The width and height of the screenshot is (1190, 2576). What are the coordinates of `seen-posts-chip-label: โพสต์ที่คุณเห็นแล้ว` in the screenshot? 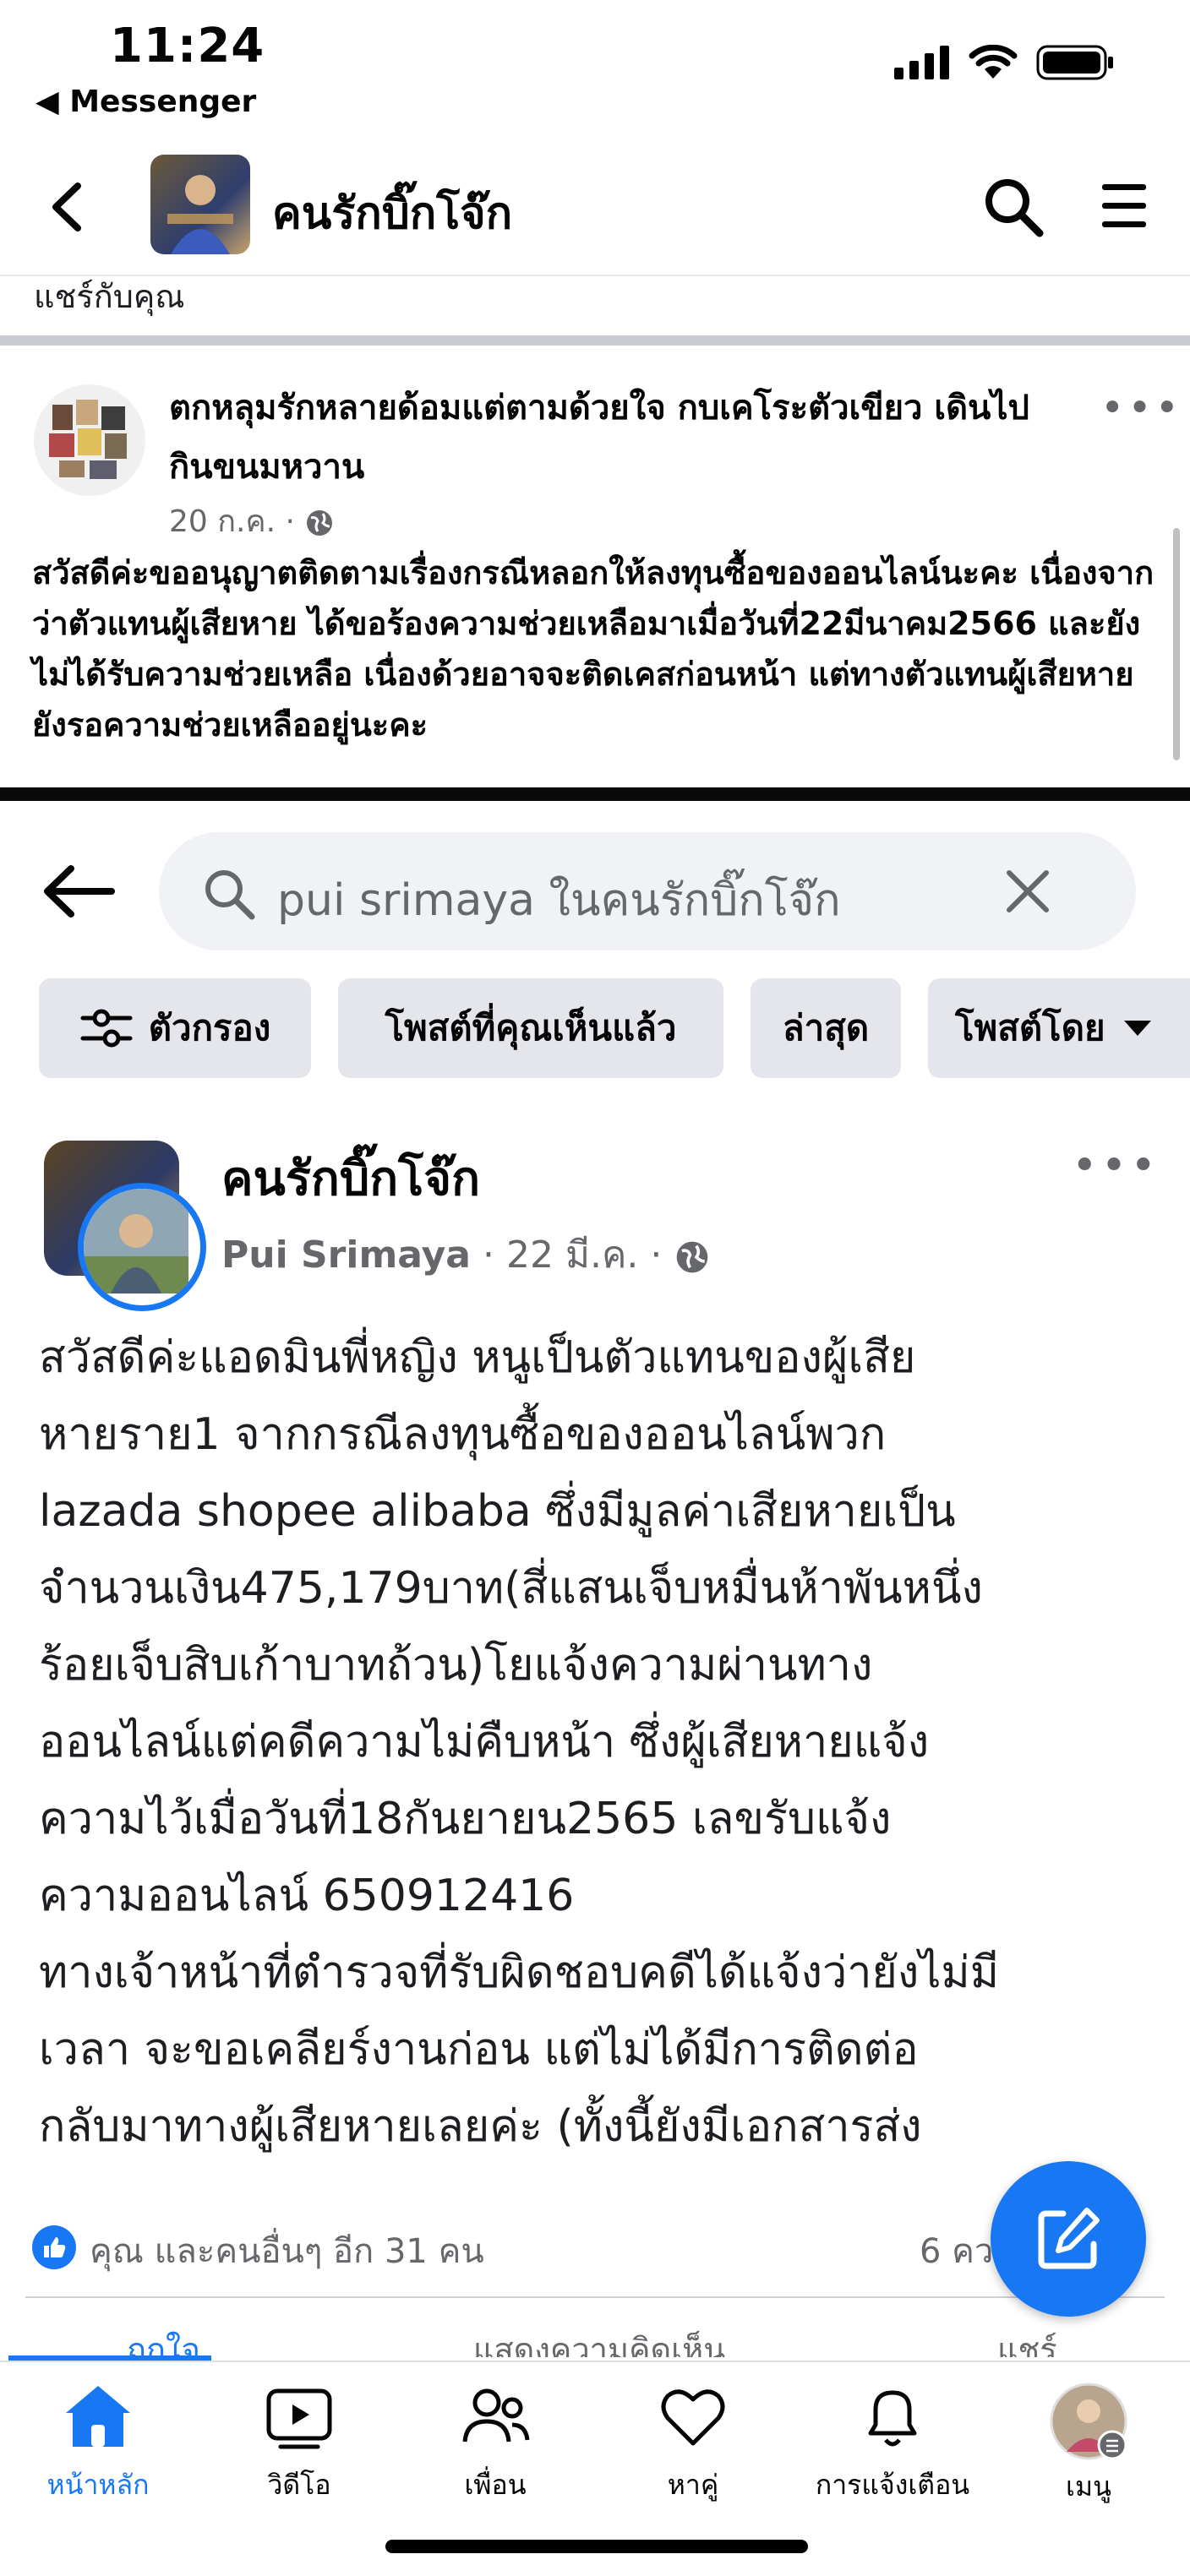 It's located at (531, 1027).